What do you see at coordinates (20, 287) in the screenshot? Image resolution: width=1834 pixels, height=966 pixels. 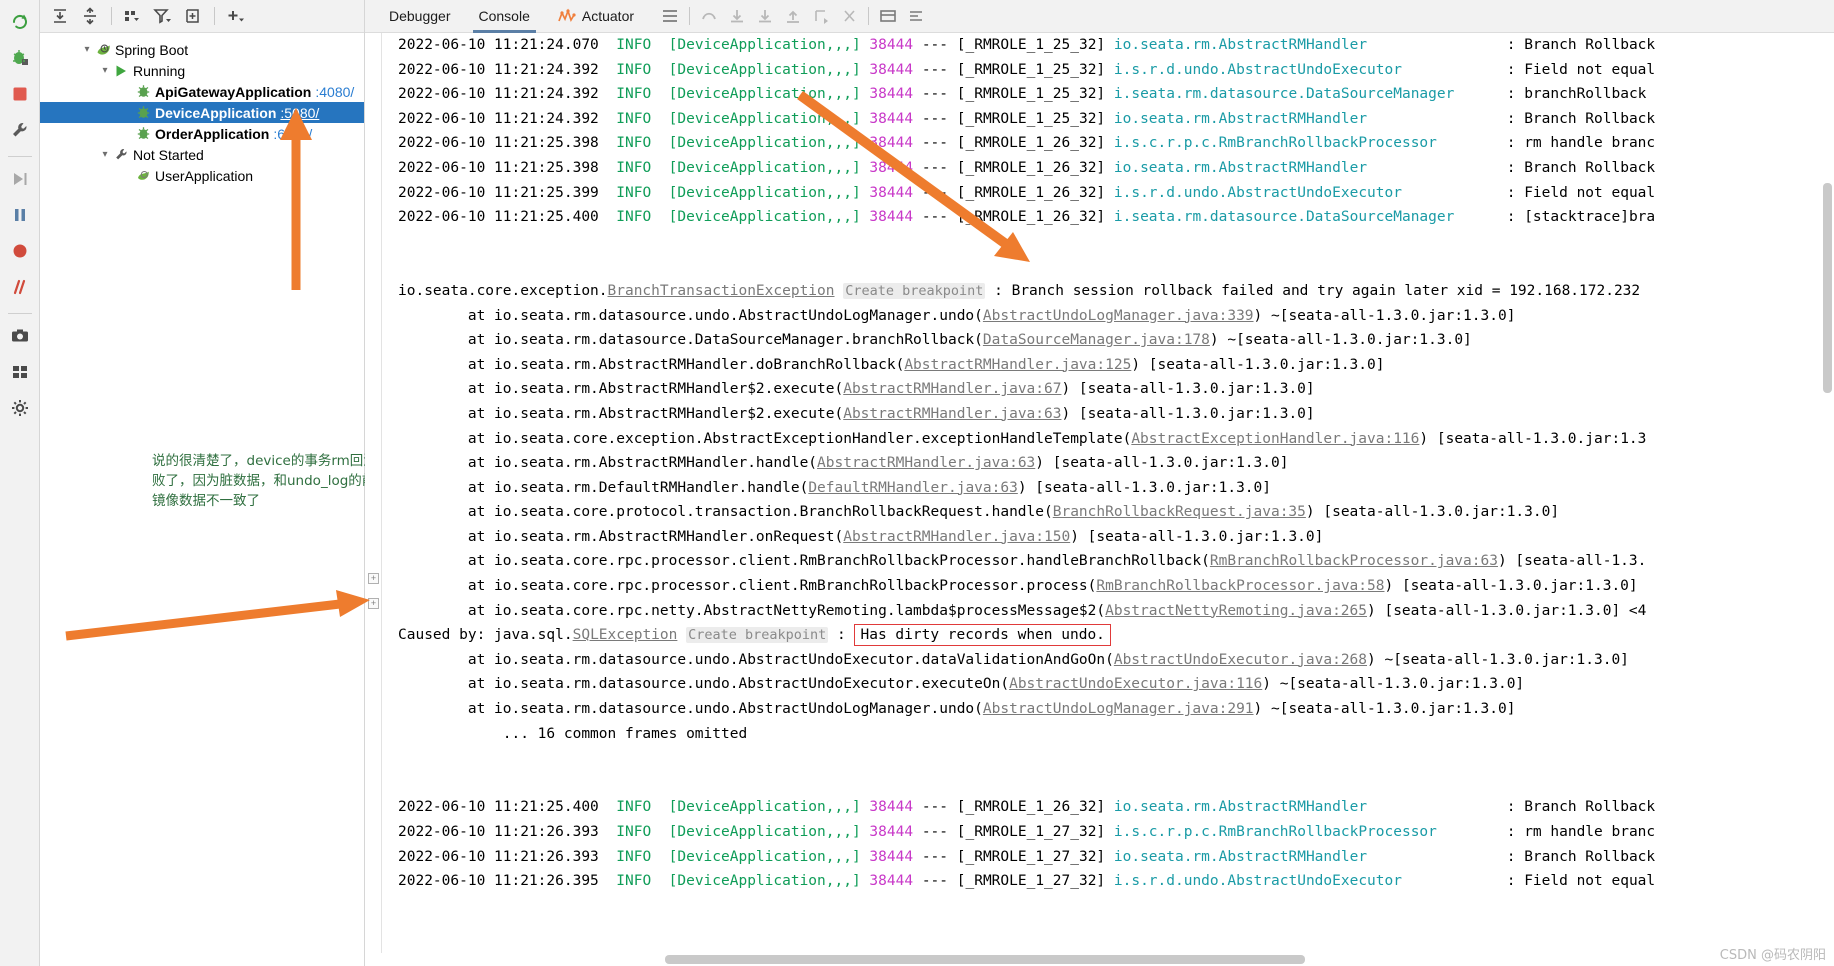 I see `stop-all-icon` at bounding box center [20, 287].